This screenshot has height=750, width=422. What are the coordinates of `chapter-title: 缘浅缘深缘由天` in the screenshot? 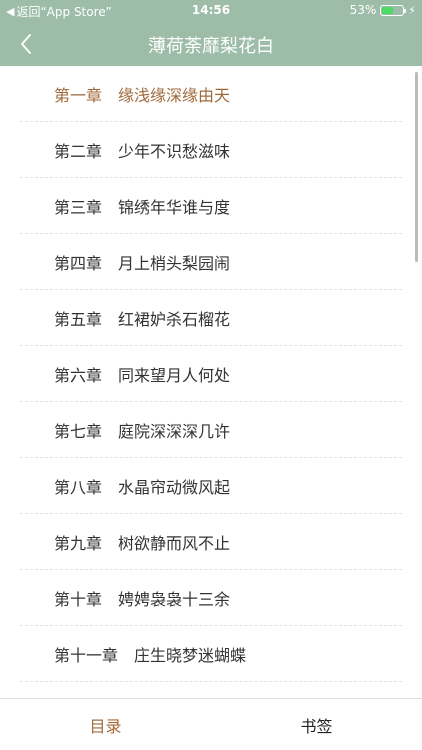 It's located at (174, 95).